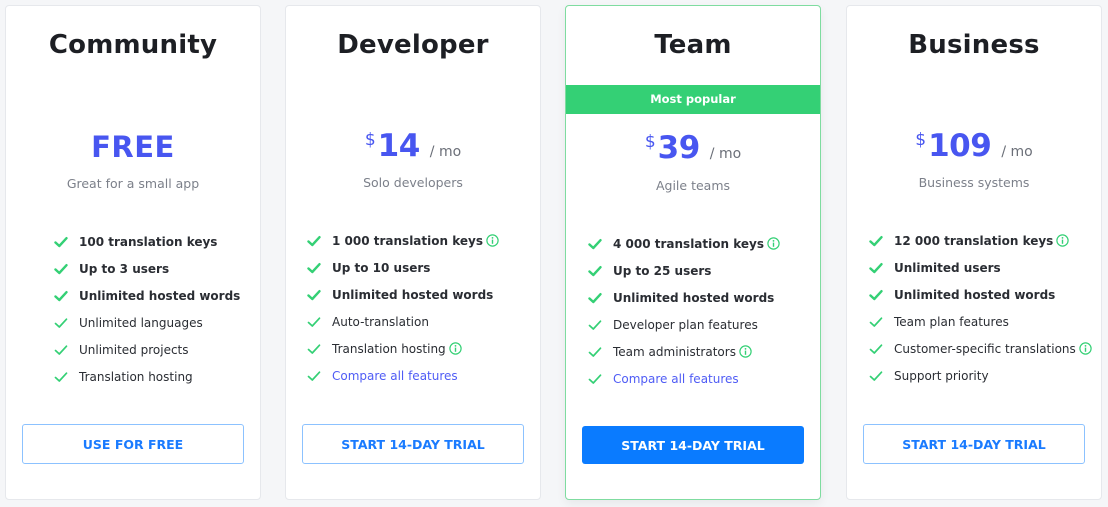  What do you see at coordinates (148, 241) in the screenshot?
I see `feature-label: 100 translation keys` at bounding box center [148, 241].